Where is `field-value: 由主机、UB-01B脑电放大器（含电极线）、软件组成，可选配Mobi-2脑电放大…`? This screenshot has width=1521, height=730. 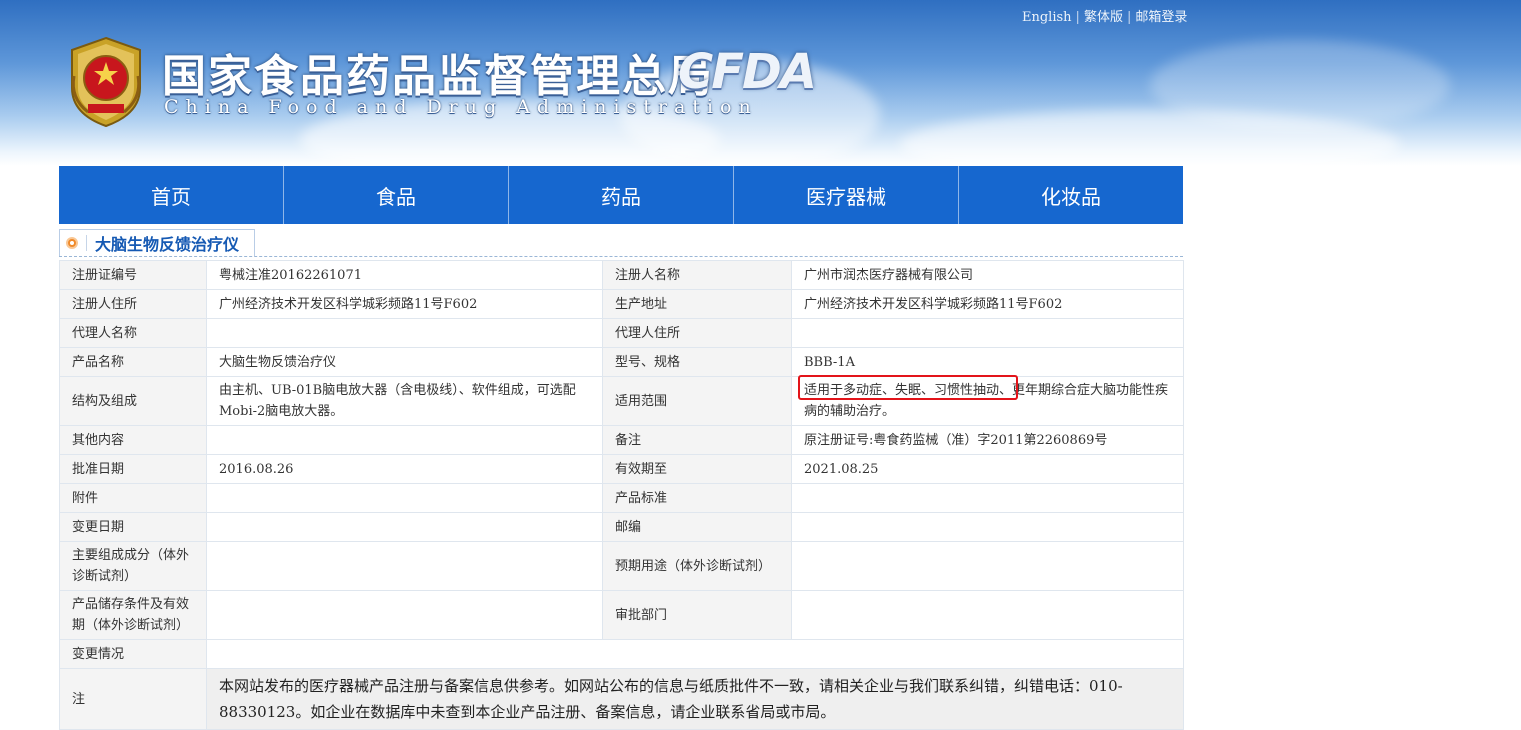
field-value: 由主机、UB-01B脑电放大器（含电极线）、软件组成，可选配Mobi-2脑电放大… is located at coordinates (404, 401).